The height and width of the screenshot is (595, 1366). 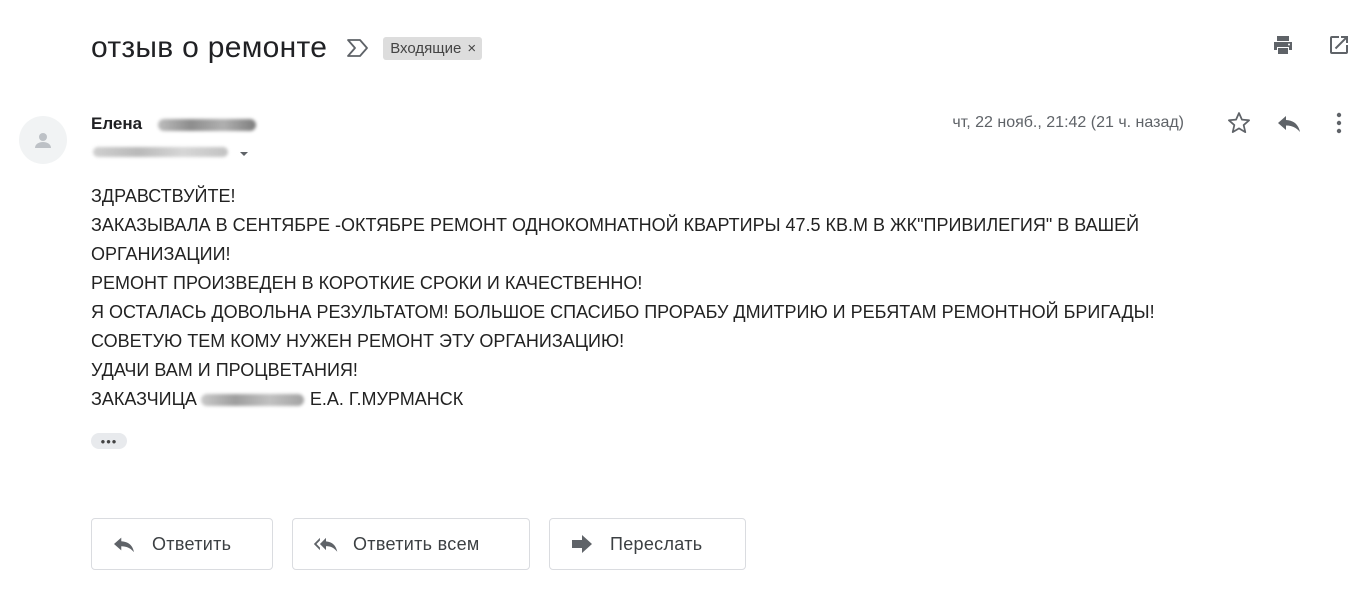 I want to click on inbox-label-chip: Входящие ×, so click(x=433, y=48).